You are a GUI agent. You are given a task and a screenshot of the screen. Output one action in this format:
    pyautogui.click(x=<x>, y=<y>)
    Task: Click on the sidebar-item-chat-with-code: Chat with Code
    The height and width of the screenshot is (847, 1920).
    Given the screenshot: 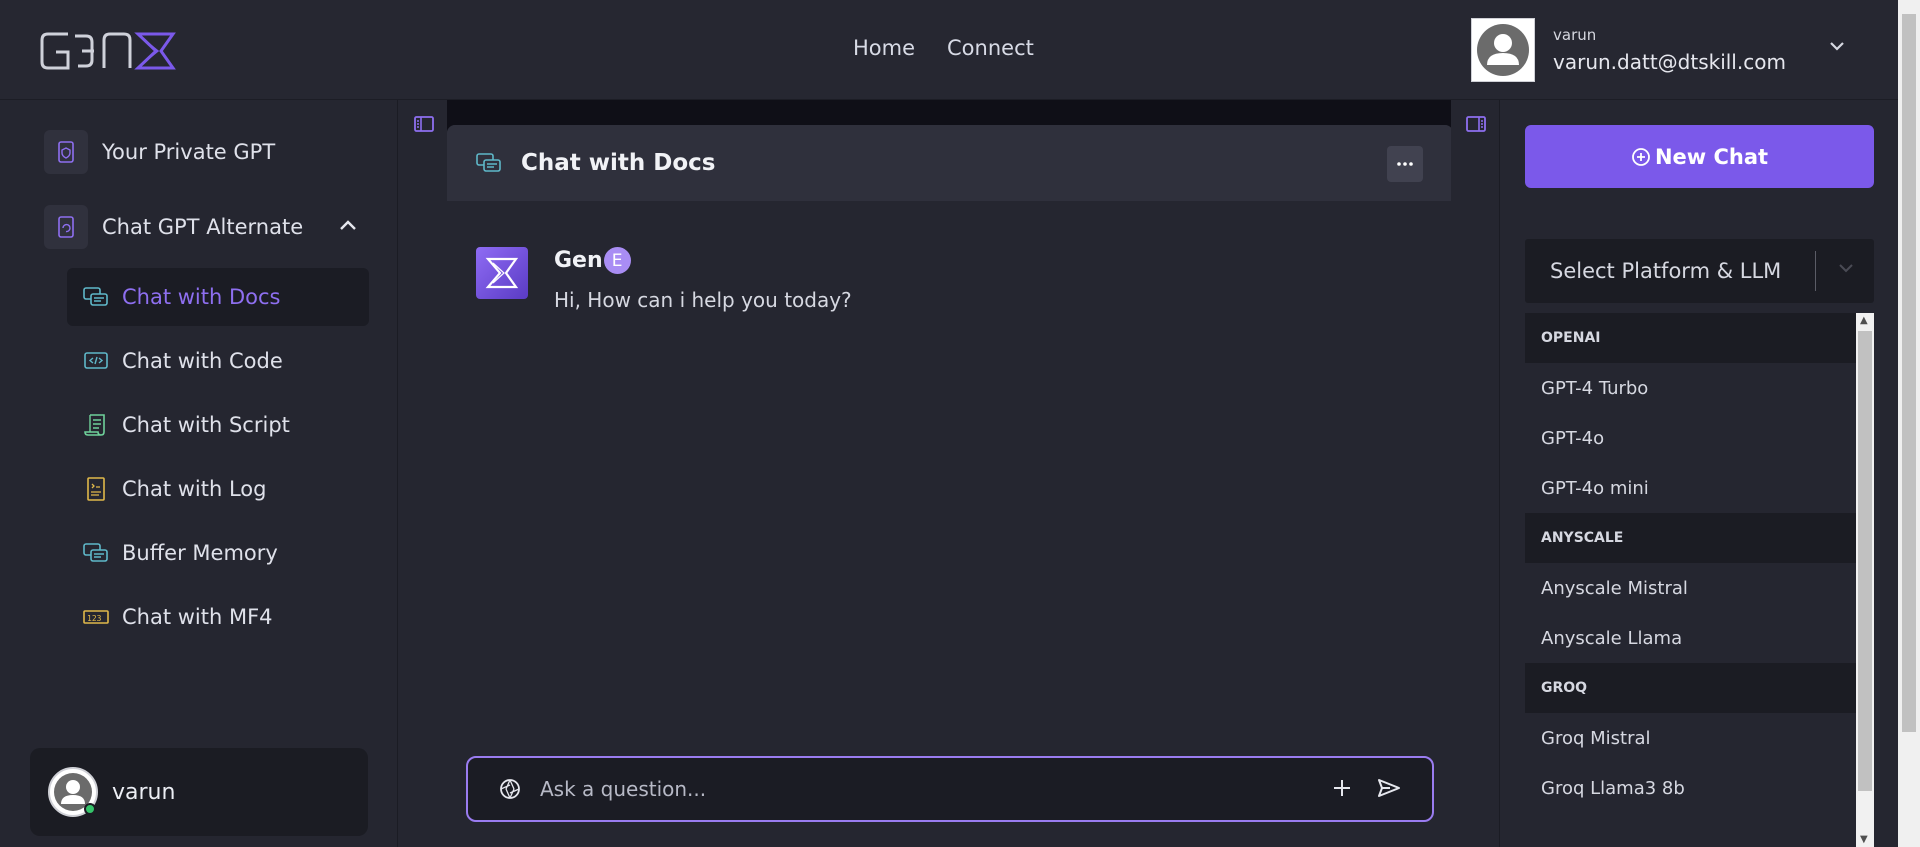 What is the action you would take?
    pyautogui.click(x=218, y=361)
    